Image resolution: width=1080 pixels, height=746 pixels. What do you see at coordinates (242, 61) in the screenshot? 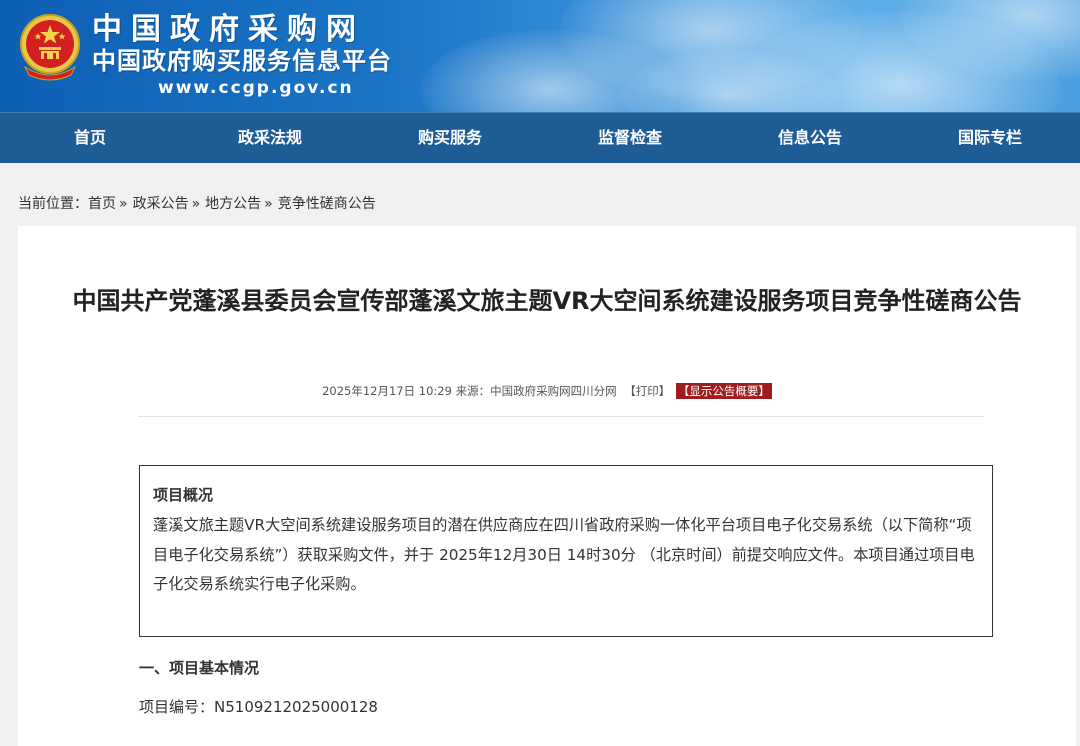
I see `site-subtitle: 中国政府购买服务信息平台` at bounding box center [242, 61].